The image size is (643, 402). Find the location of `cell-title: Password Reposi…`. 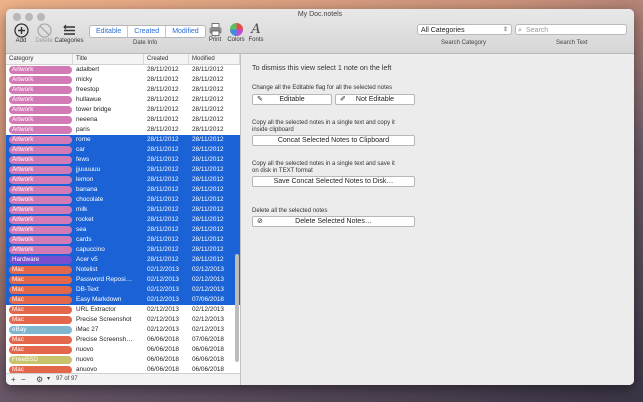

cell-title: Password Reposi… is located at coordinates (104, 279).